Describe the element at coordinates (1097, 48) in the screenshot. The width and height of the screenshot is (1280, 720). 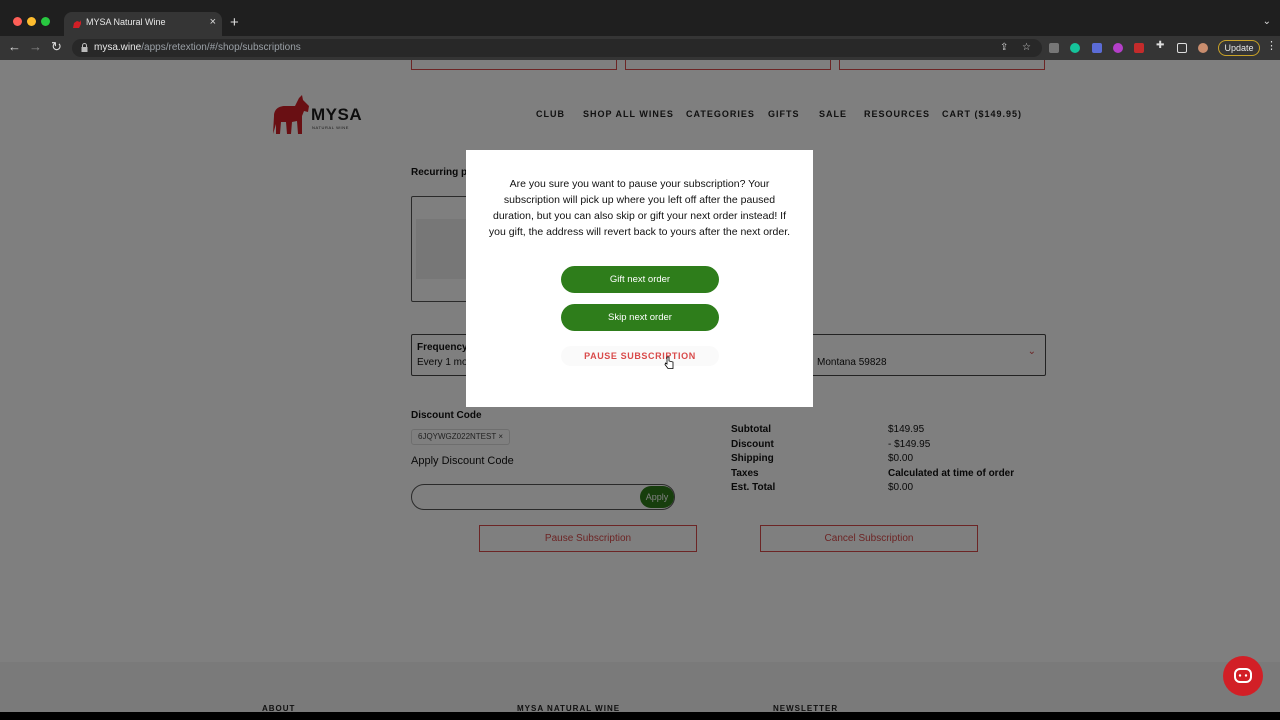
I see `extension-badge-icon` at that location.